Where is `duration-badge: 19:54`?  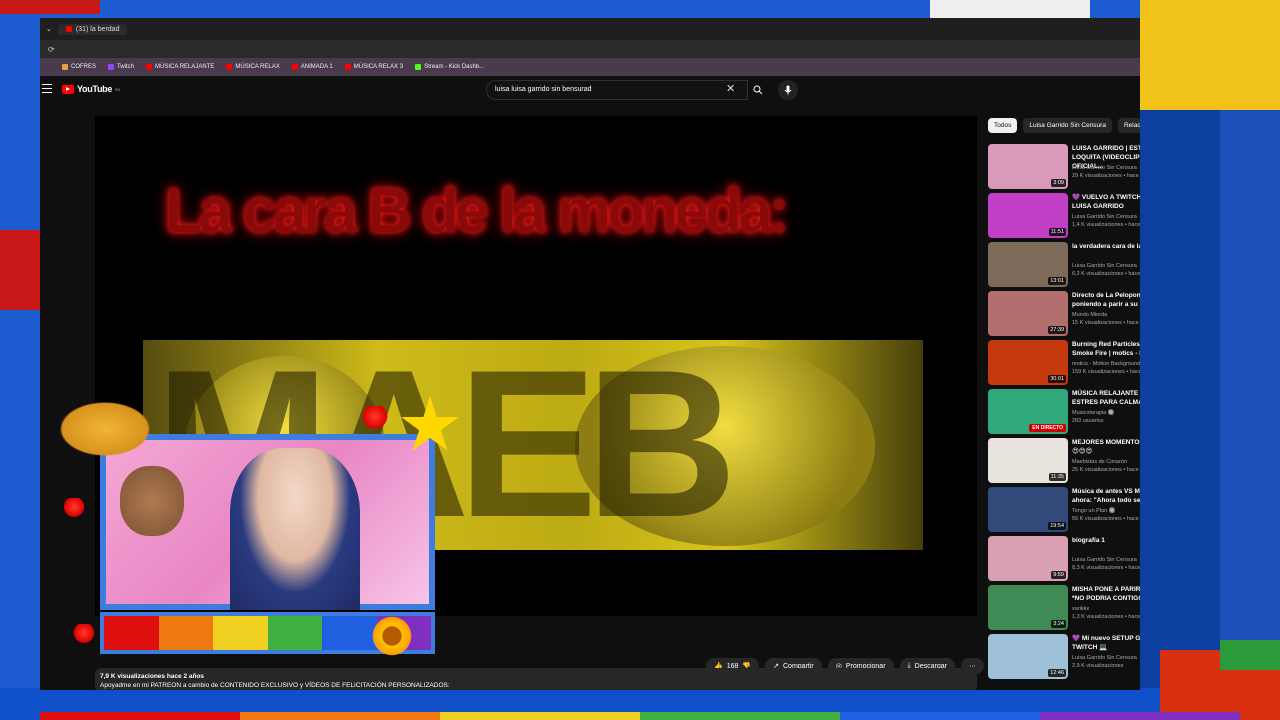
duration-badge: 19:54 is located at coordinates (1057, 526).